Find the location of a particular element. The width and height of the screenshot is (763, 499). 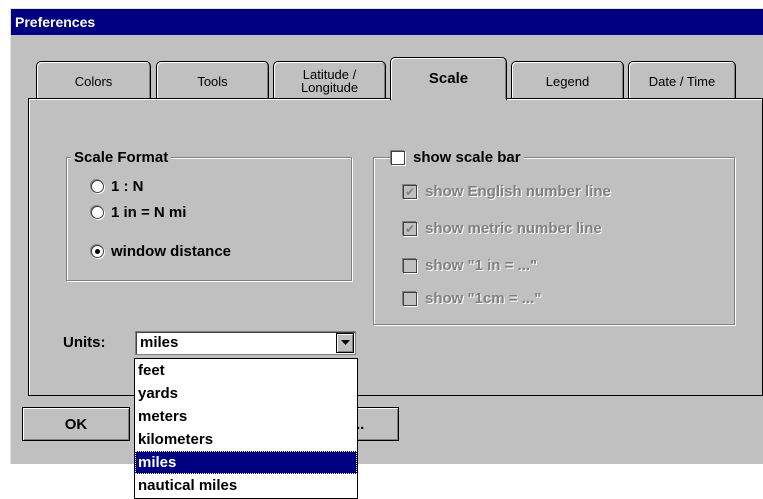

tab-label: Legend is located at coordinates (567, 81).